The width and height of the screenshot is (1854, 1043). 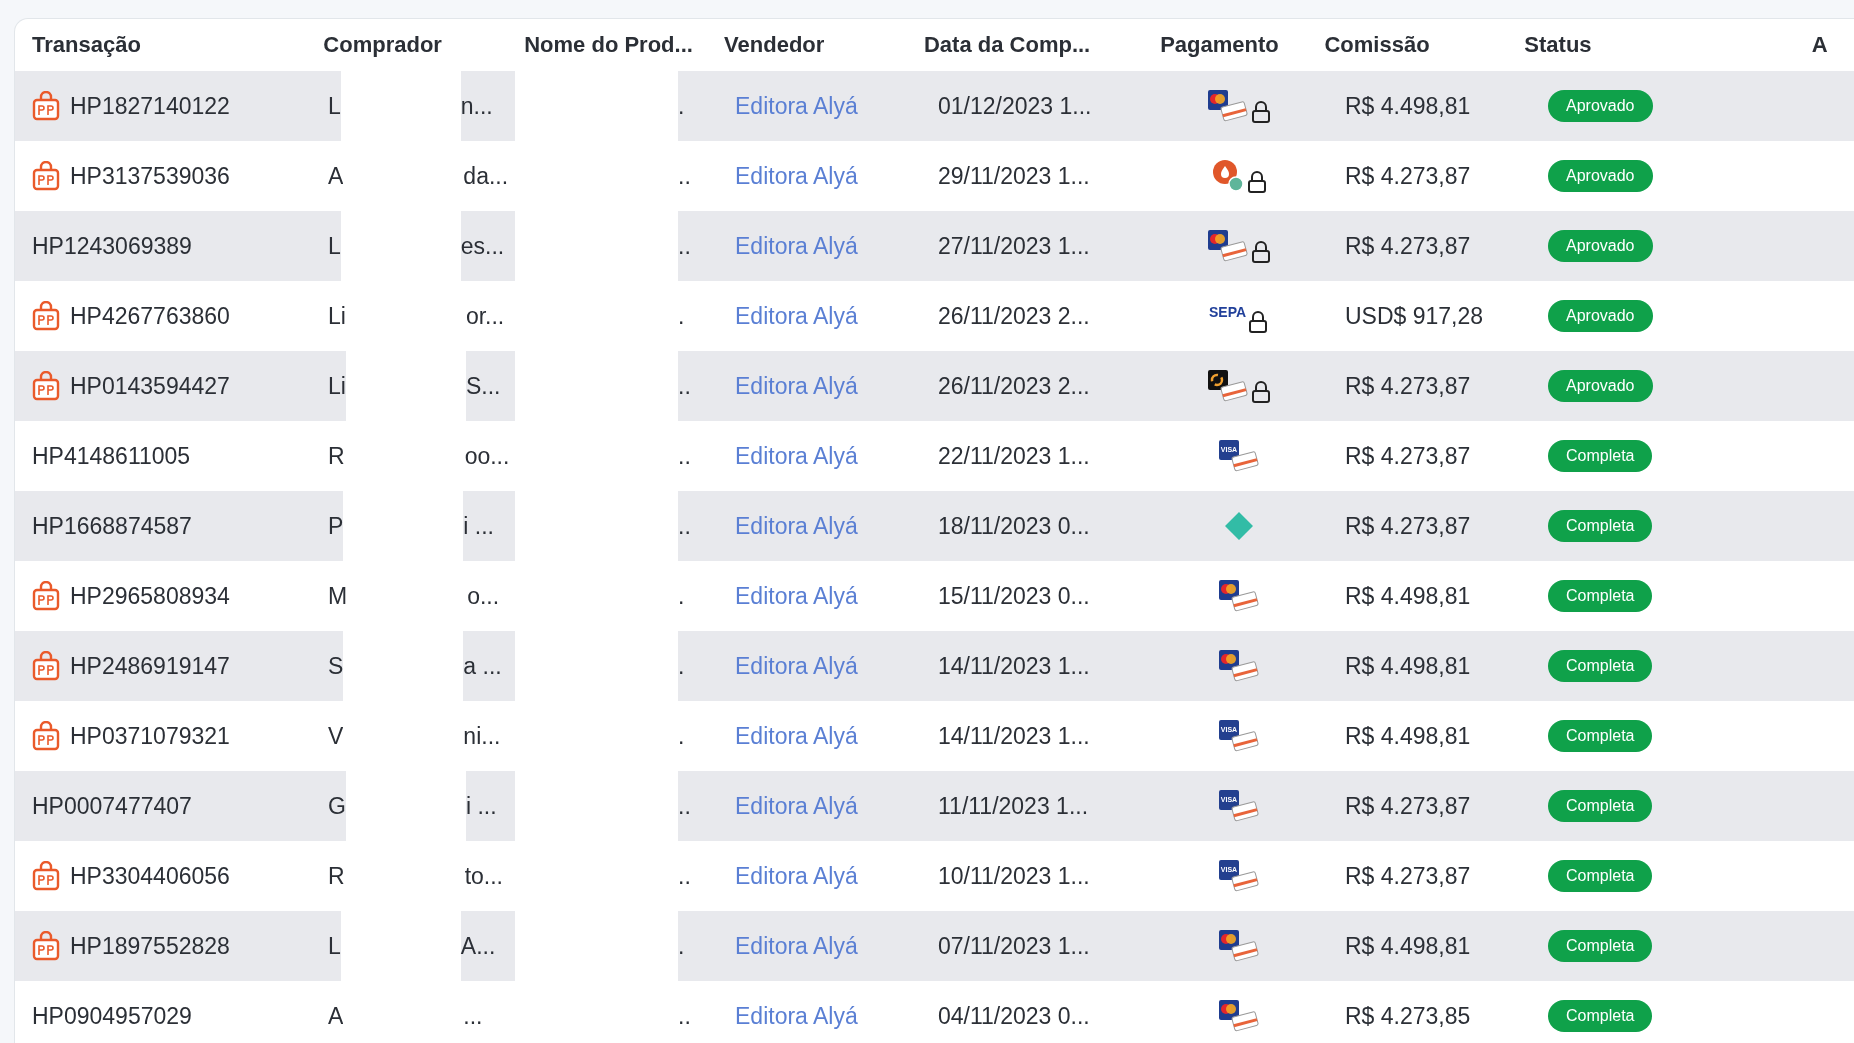 I want to click on column-header: Status, so click(x=1558, y=44).